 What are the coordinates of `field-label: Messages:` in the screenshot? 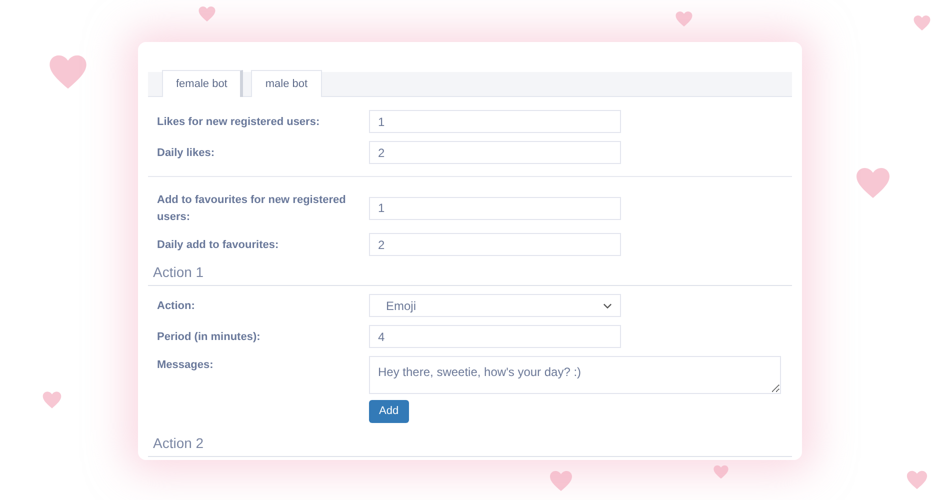 It's located at (185, 365).